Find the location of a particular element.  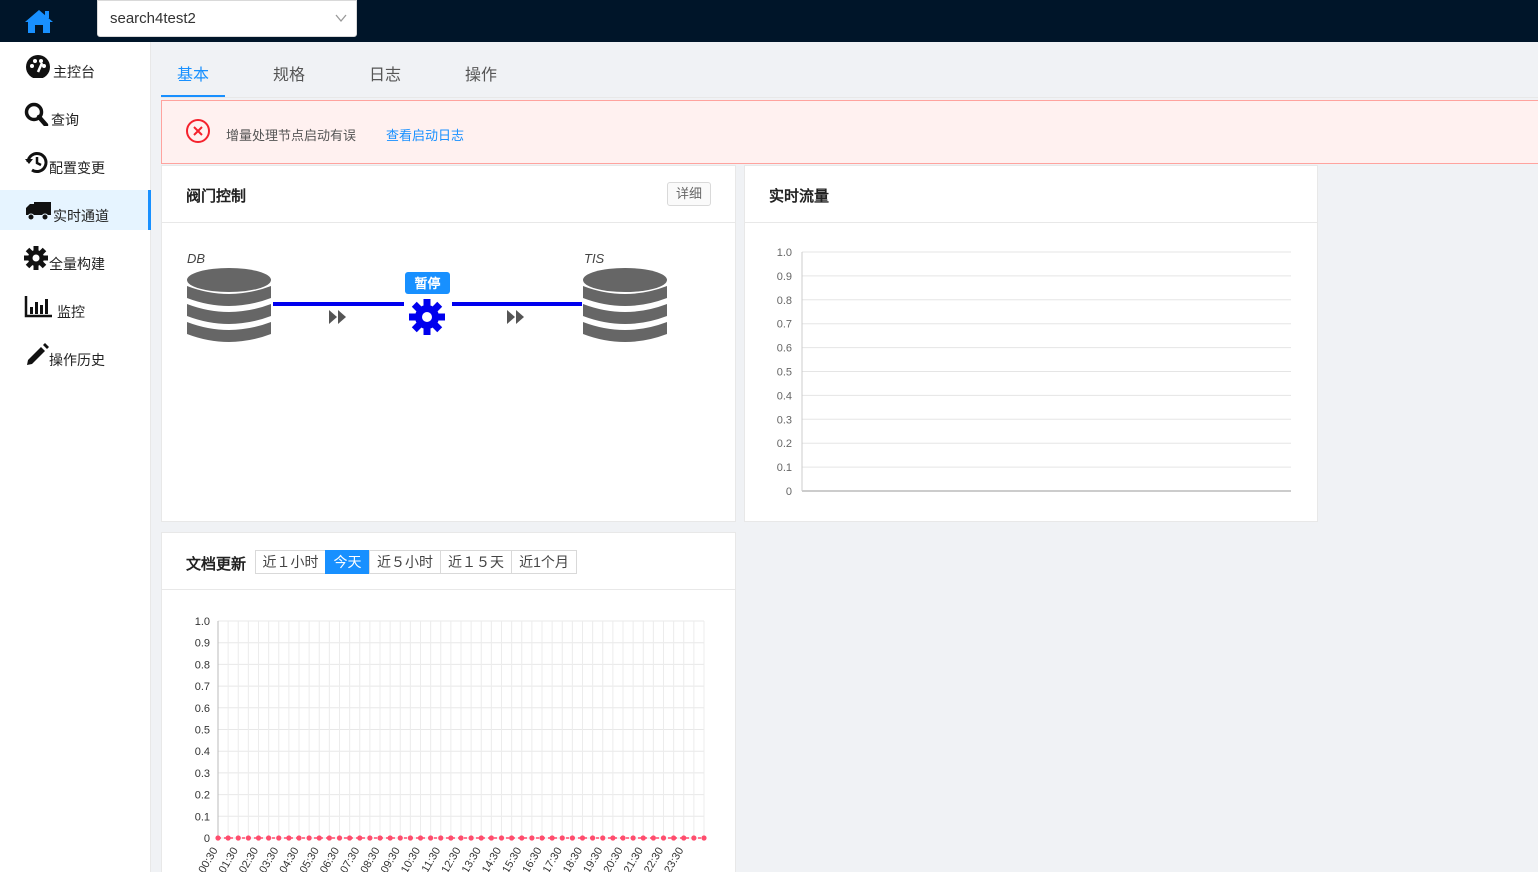

tab-active-indicator is located at coordinates (193, 96).